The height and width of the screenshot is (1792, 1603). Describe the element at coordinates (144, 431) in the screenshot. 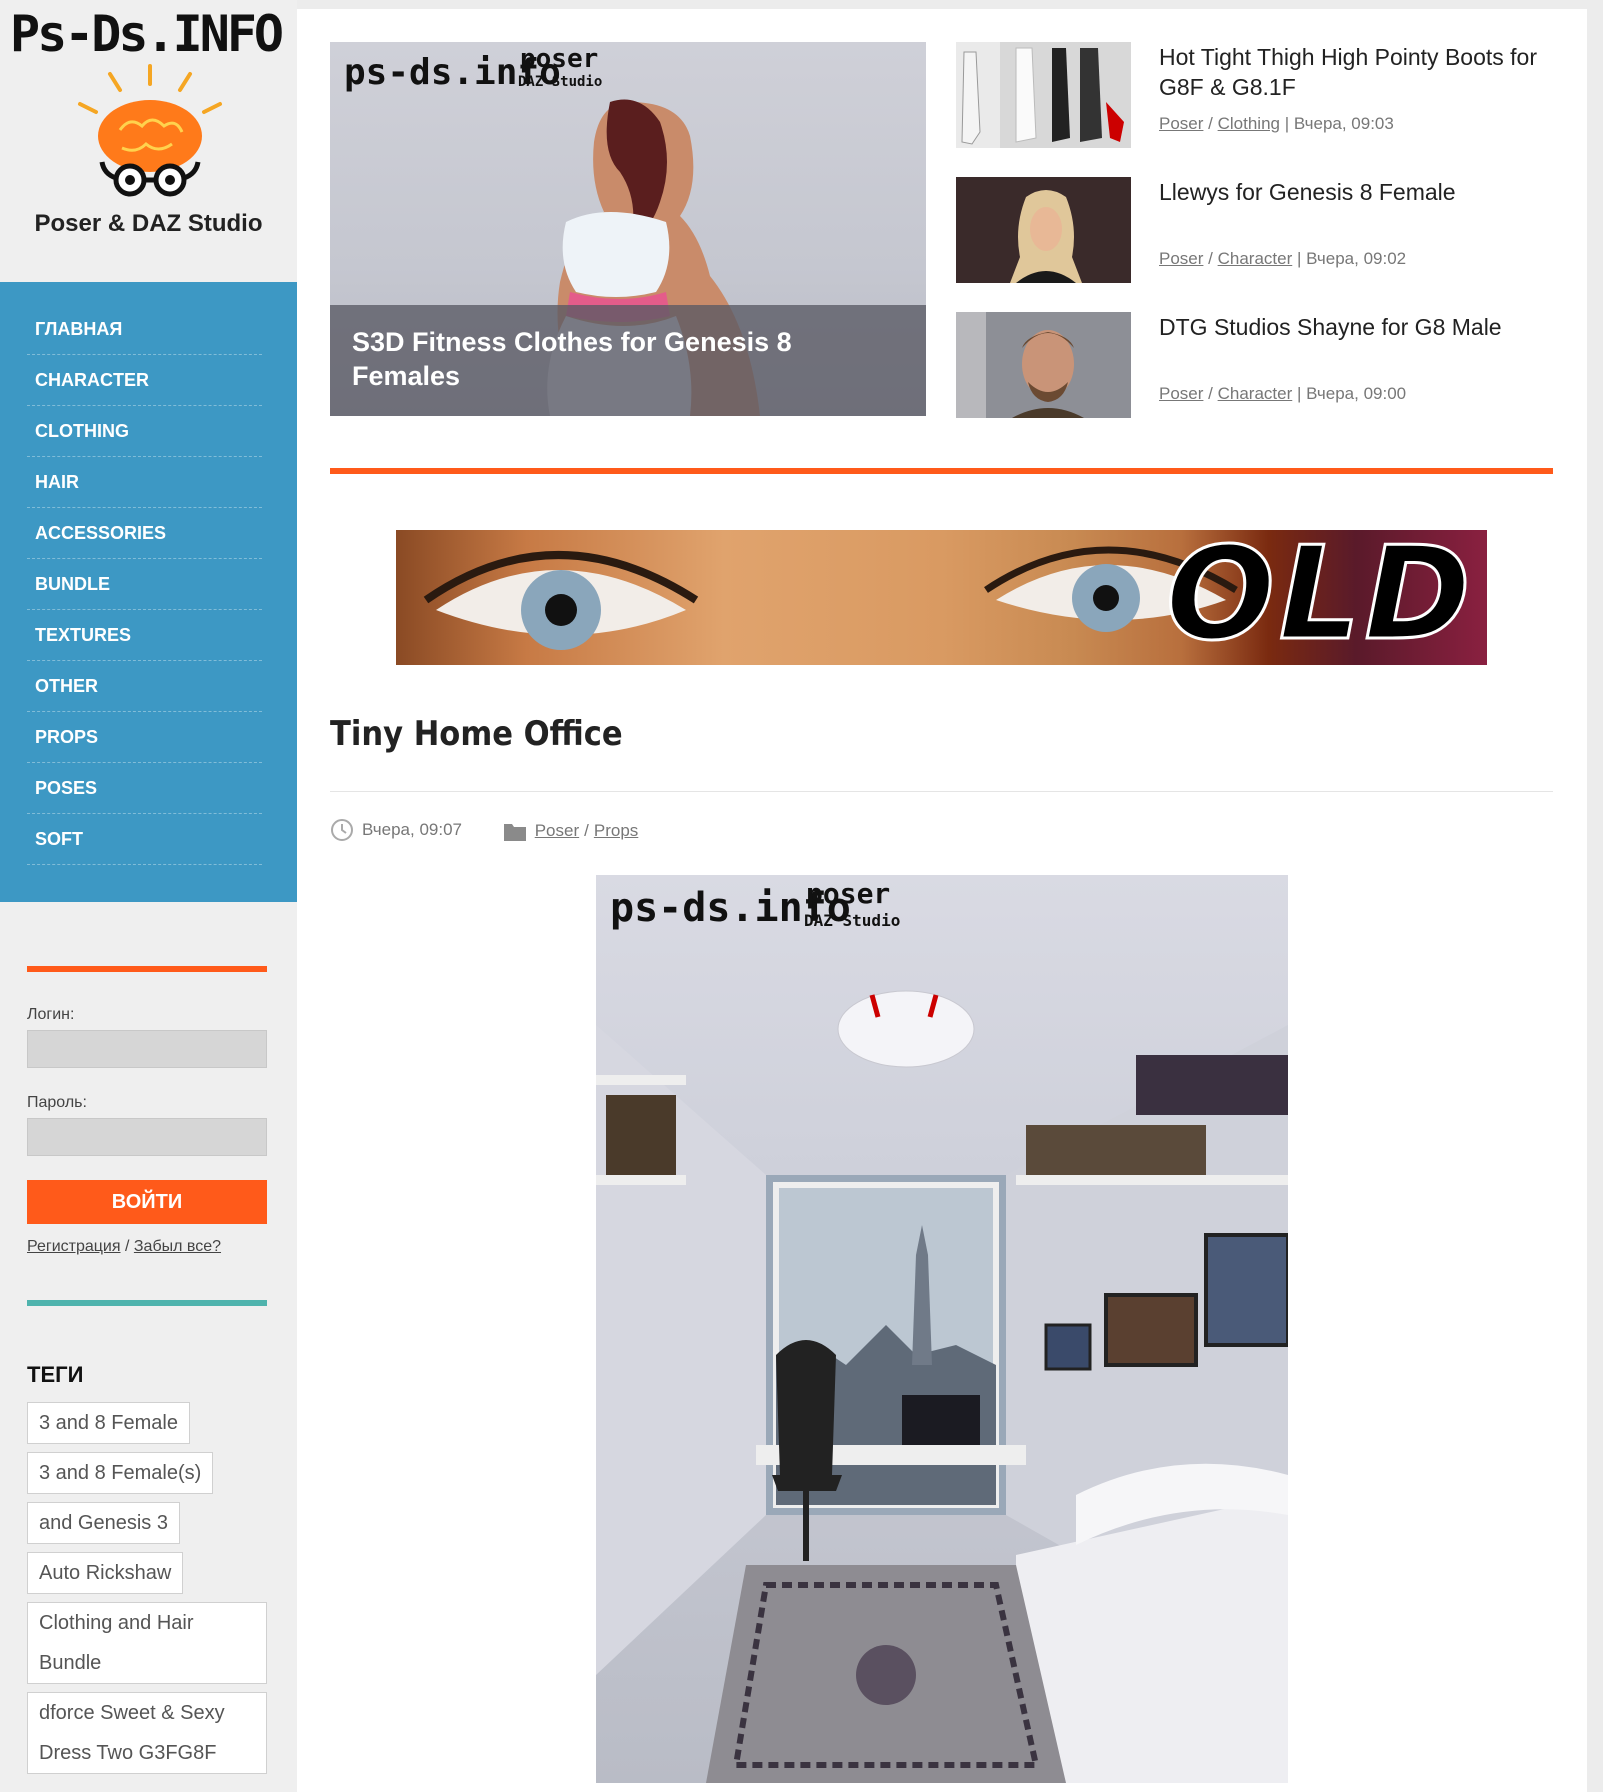

I see `menu-item-clothing: CLOTHING` at that location.